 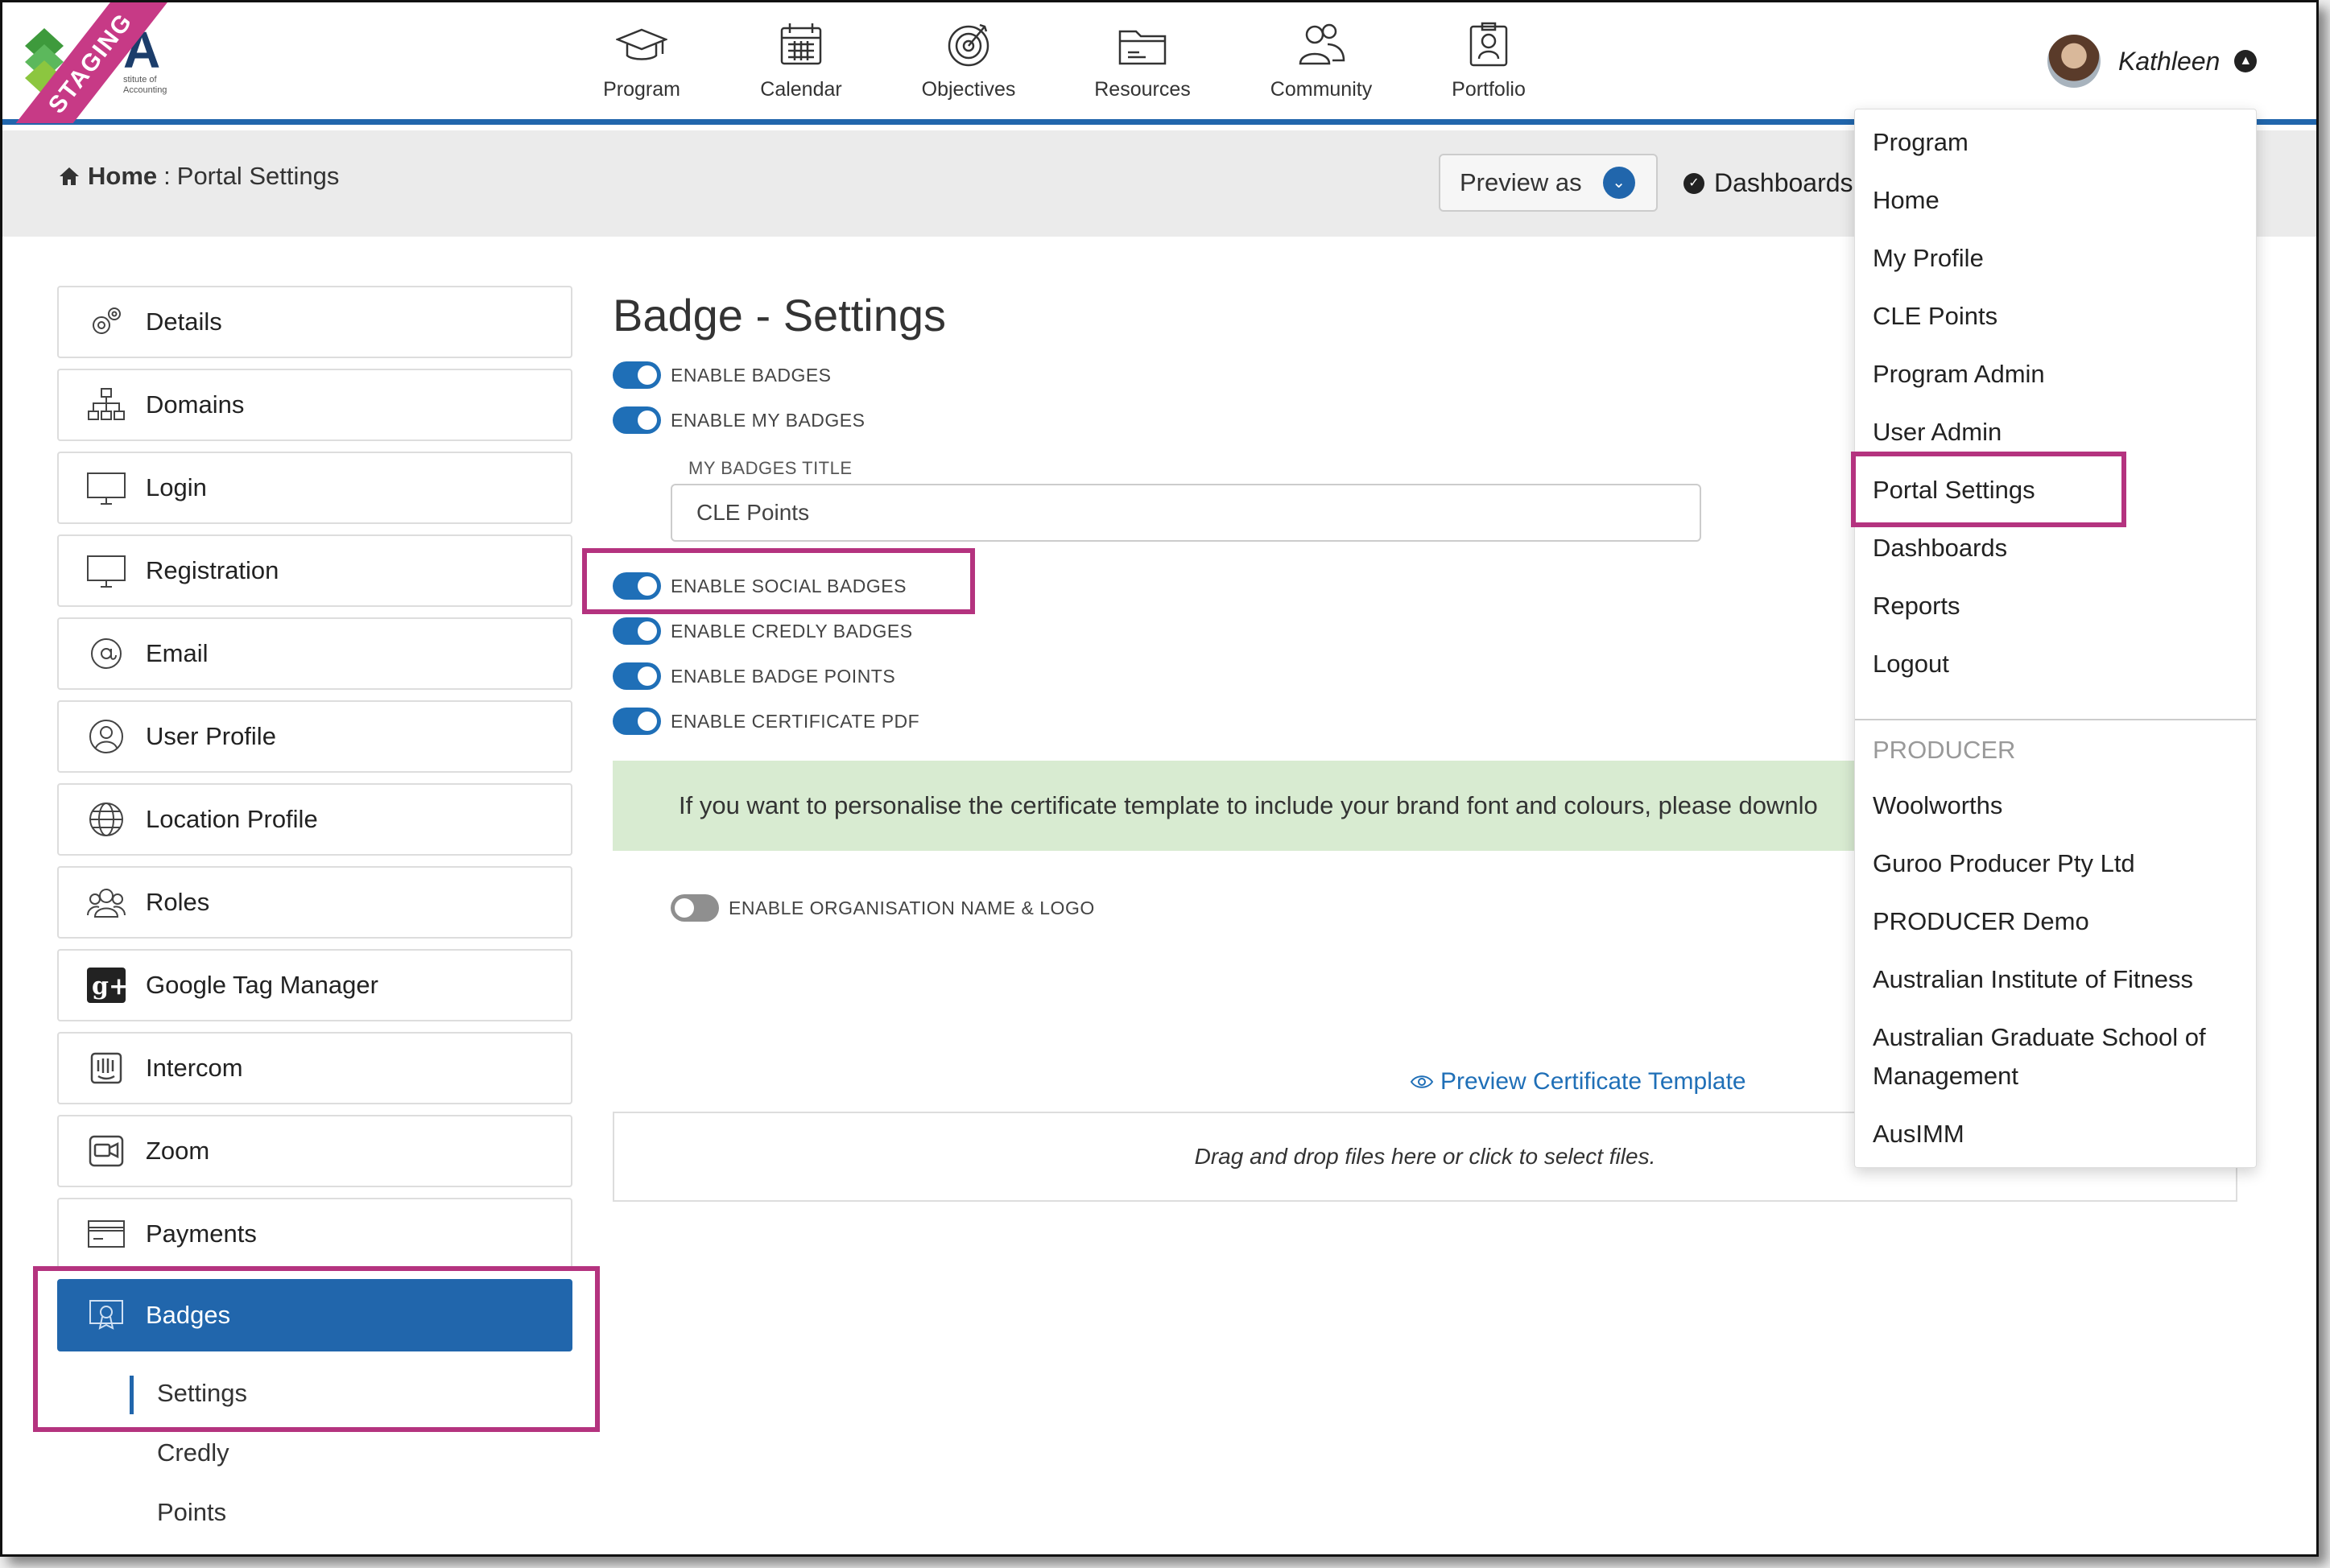 What do you see at coordinates (1945, 750) in the screenshot?
I see `producer-heading: PRODUCER` at bounding box center [1945, 750].